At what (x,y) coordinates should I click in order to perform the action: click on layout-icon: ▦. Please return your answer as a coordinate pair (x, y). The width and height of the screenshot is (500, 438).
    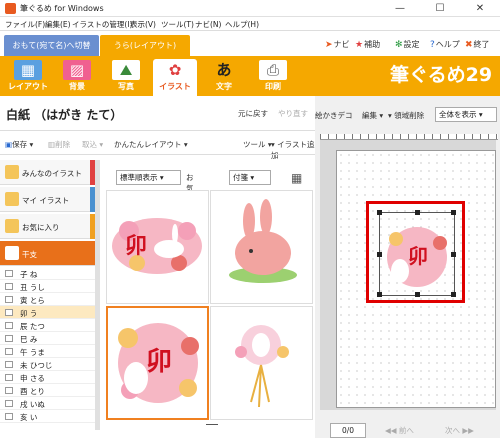
    Looking at the image, I should click on (28, 70).